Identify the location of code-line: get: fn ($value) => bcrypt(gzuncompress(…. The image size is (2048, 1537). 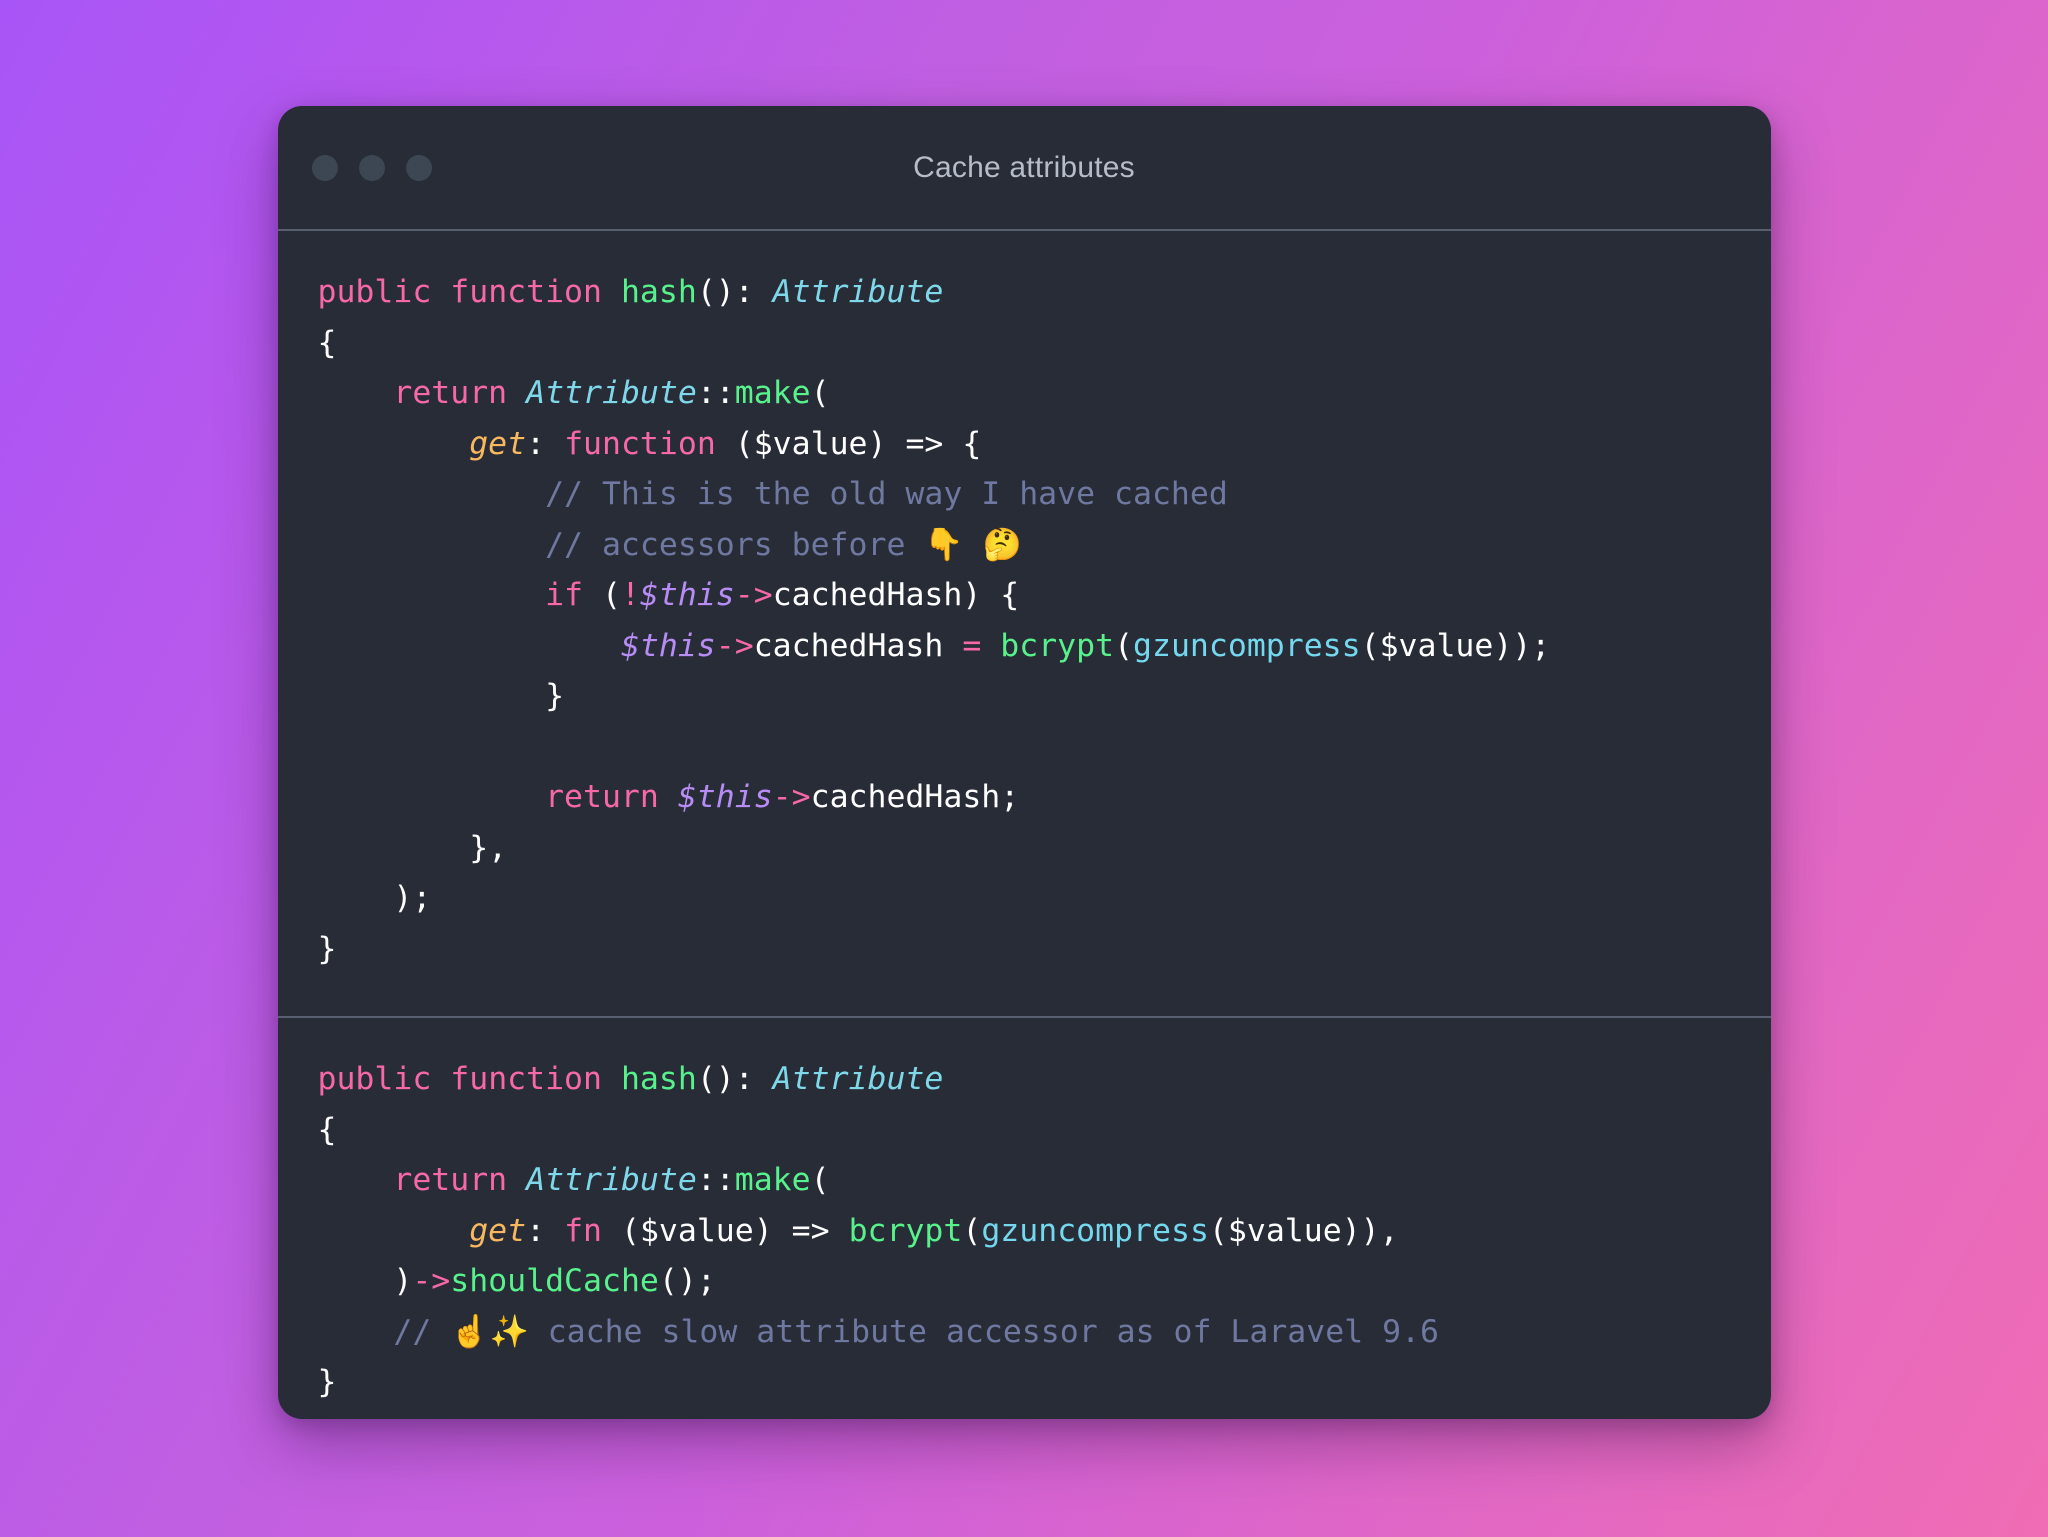
(934, 1230).